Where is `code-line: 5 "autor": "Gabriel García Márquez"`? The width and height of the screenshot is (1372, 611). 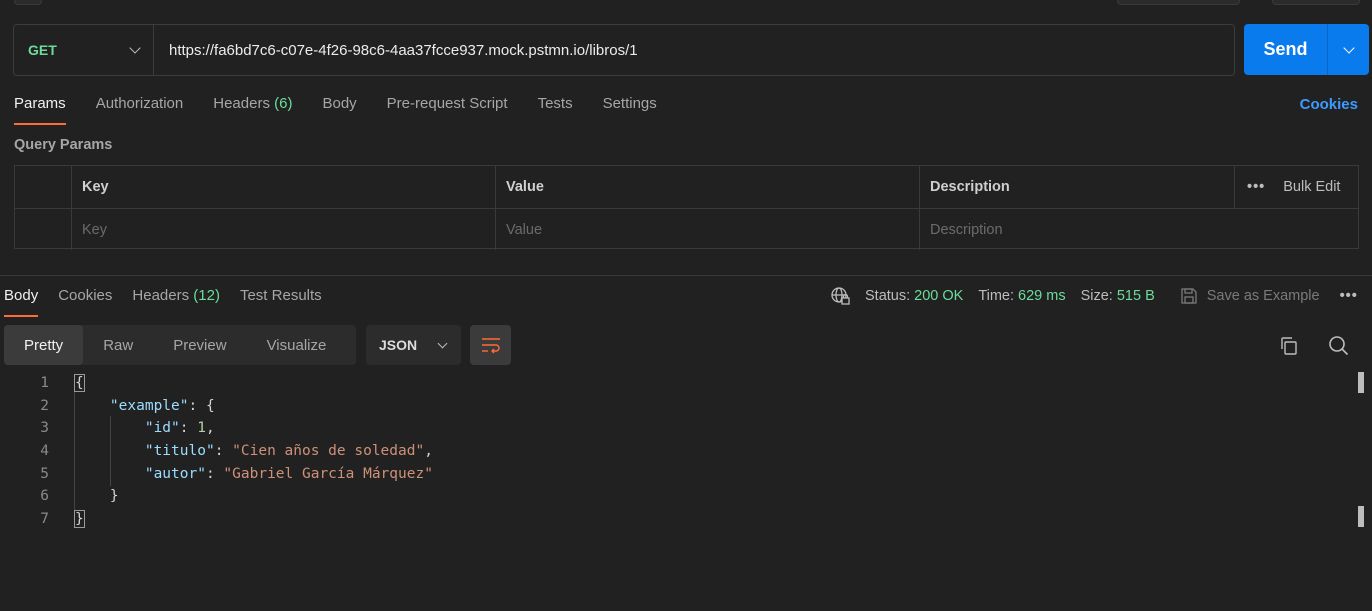 code-line: 5 "autor": "Gabriel García Márquez" is located at coordinates (675, 473).